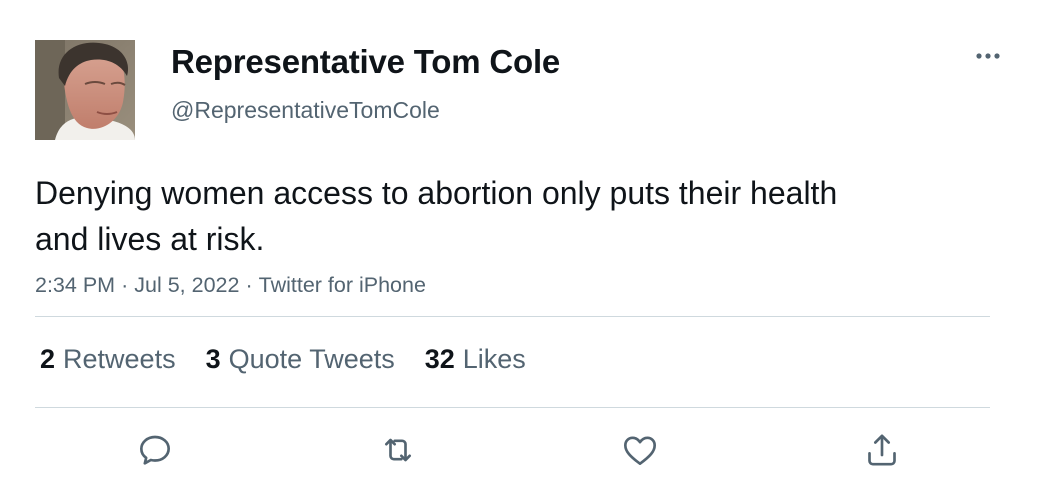 This screenshot has width=1050, height=480. What do you see at coordinates (439, 359) in the screenshot?
I see `likes-count: 32` at bounding box center [439, 359].